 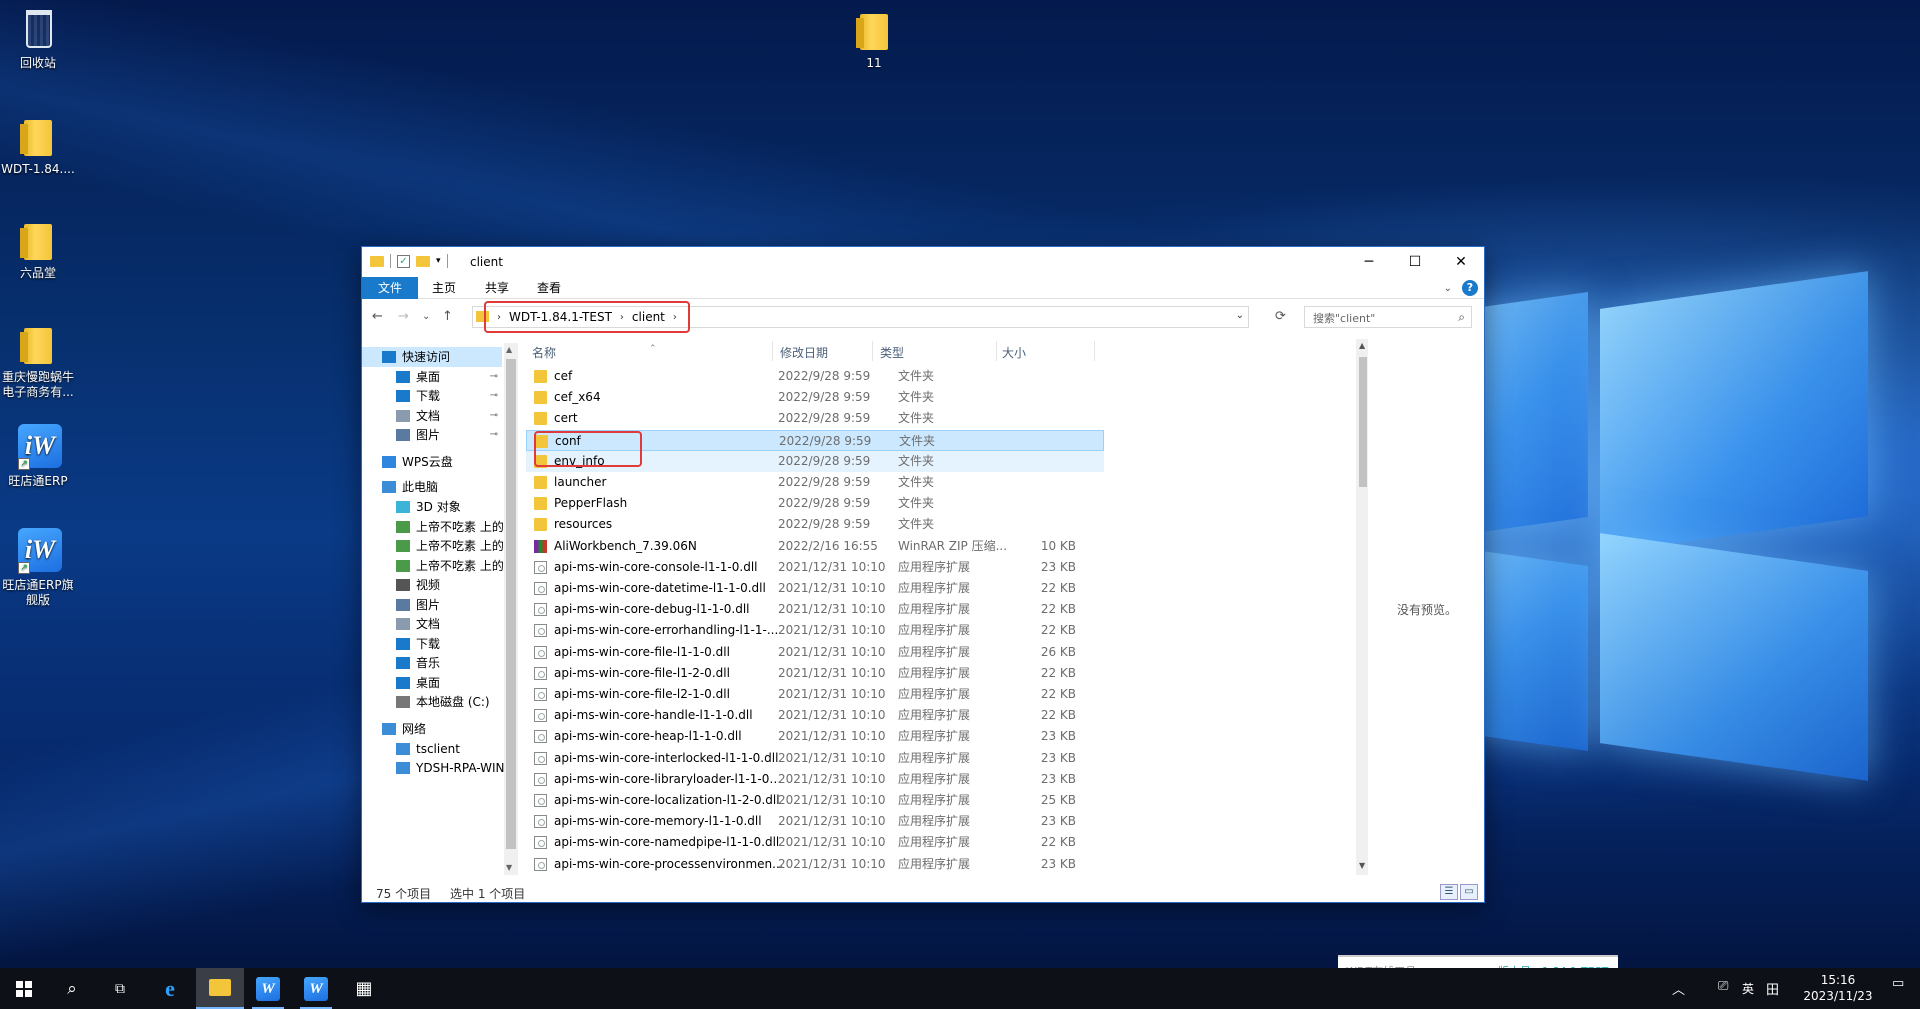 What do you see at coordinates (432, 396) in the screenshot?
I see `nav-item: 下载 ⊸` at bounding box center [432, 396].